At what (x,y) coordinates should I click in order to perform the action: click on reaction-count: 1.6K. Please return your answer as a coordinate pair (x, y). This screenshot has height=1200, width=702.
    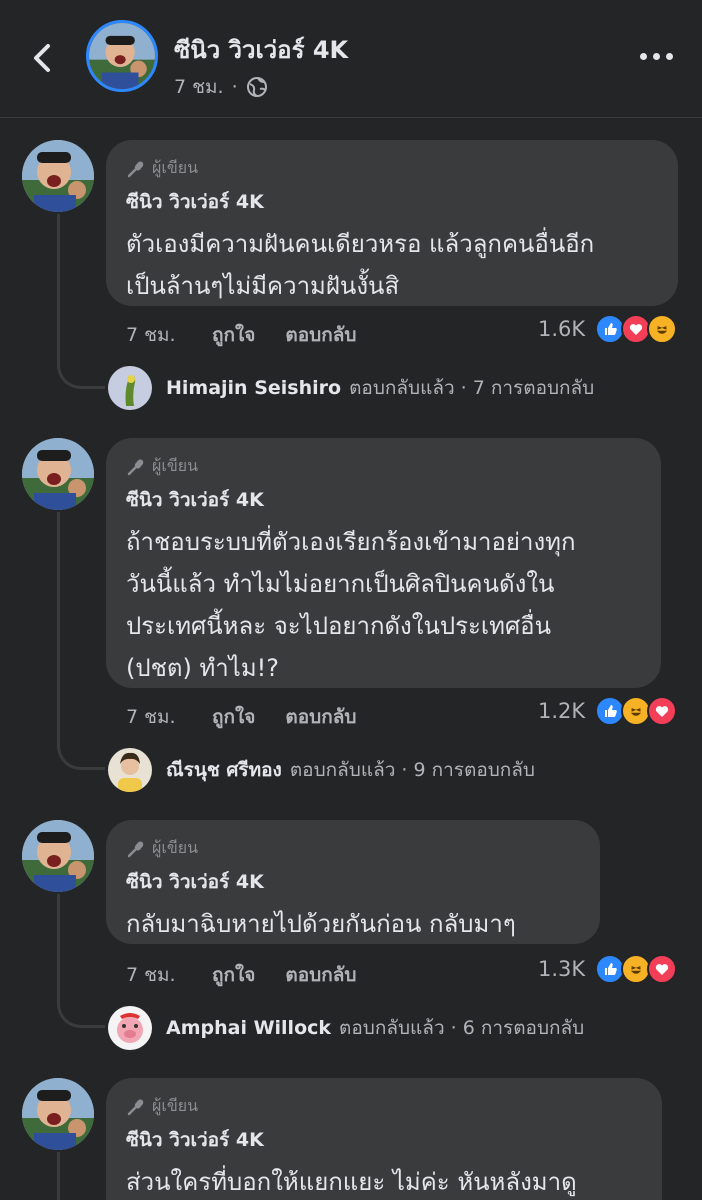
    Looking at the image, I should click on (562, 329).